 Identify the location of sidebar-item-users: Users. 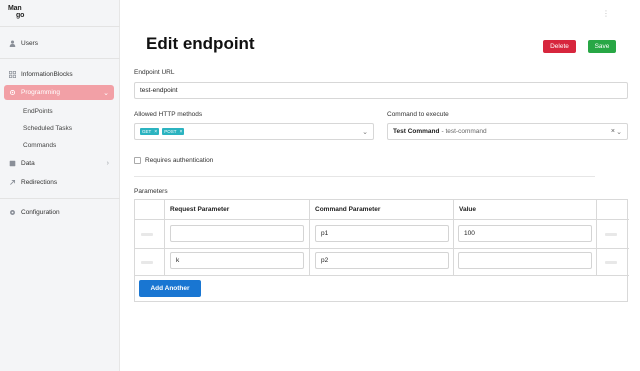
(59, 43).